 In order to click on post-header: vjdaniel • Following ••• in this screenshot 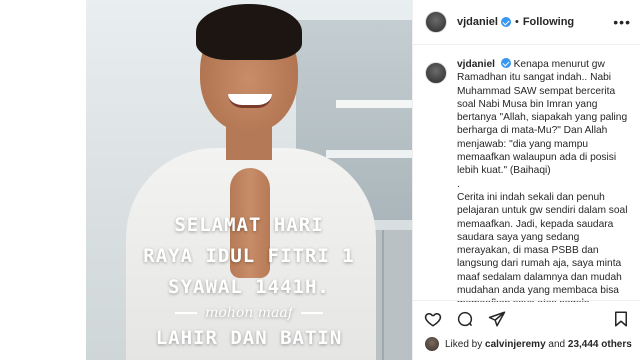, I will do `click(526, 22)`.